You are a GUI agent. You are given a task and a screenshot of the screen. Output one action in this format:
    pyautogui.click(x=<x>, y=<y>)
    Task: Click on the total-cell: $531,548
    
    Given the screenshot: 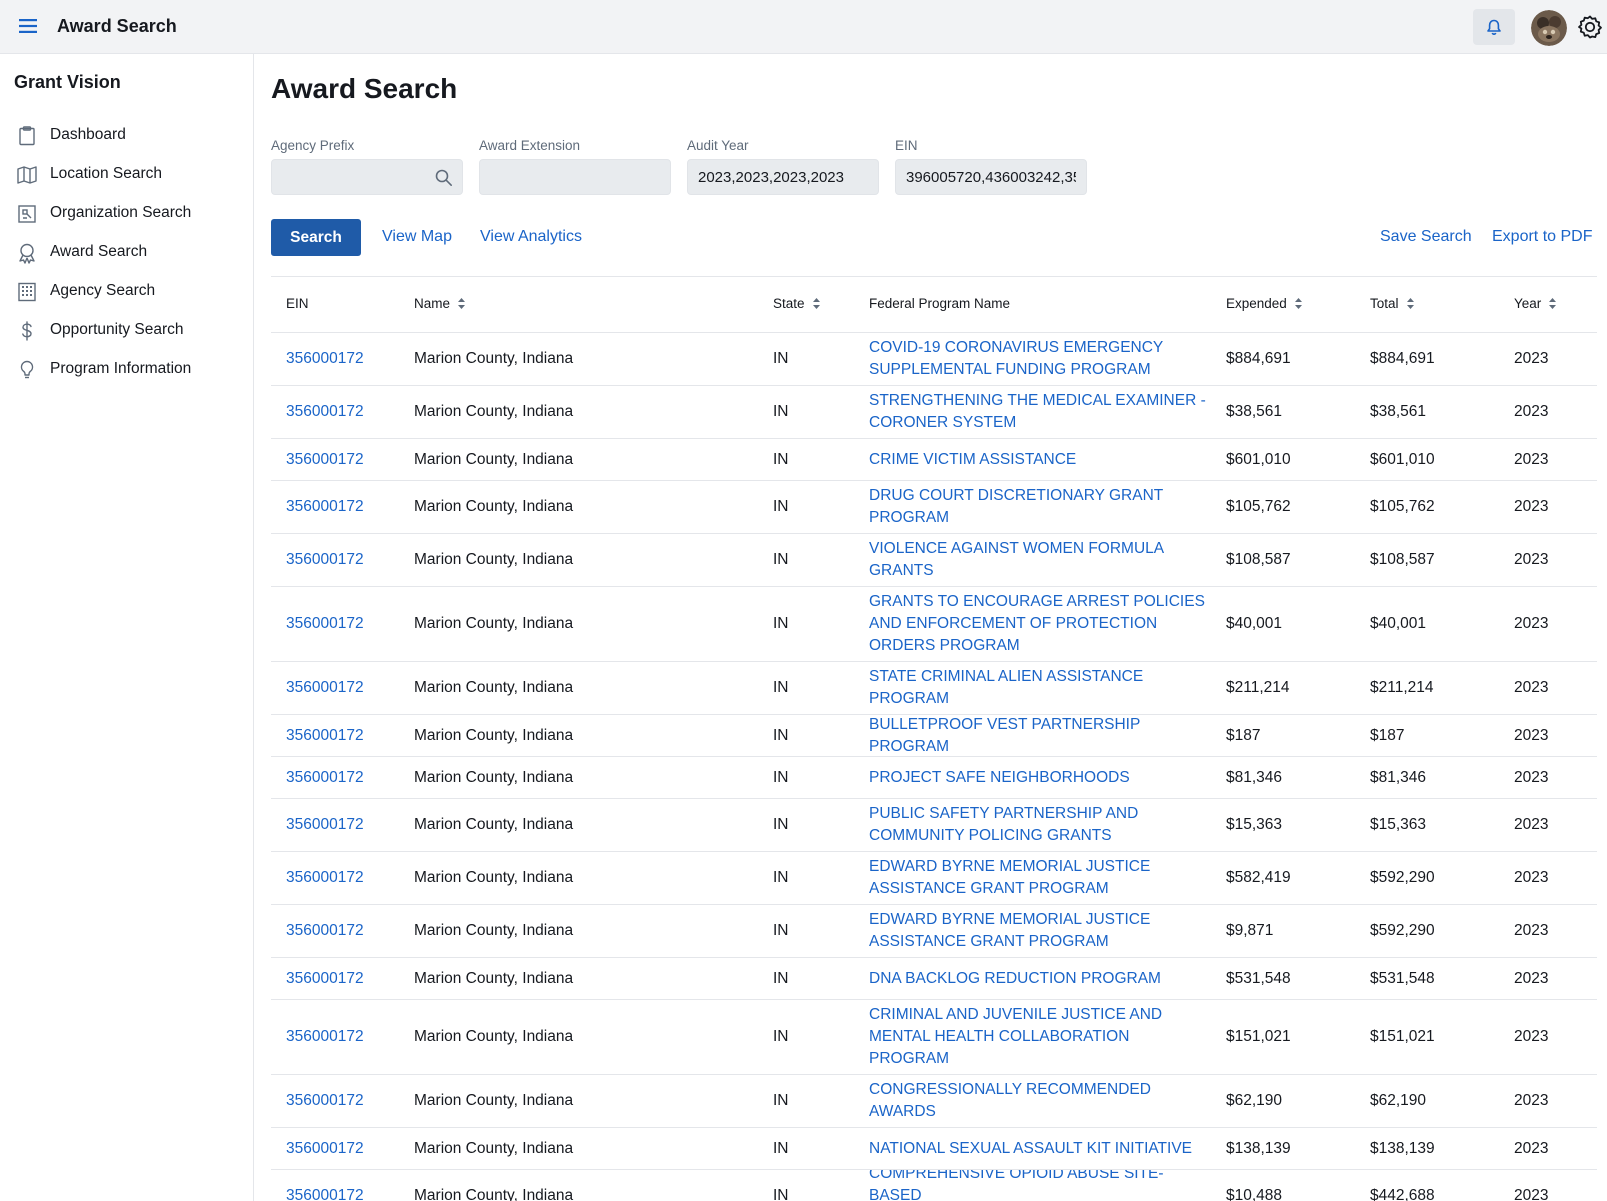 What is the action you would take?
    pyautogui.click(x=1402, y=978)
    